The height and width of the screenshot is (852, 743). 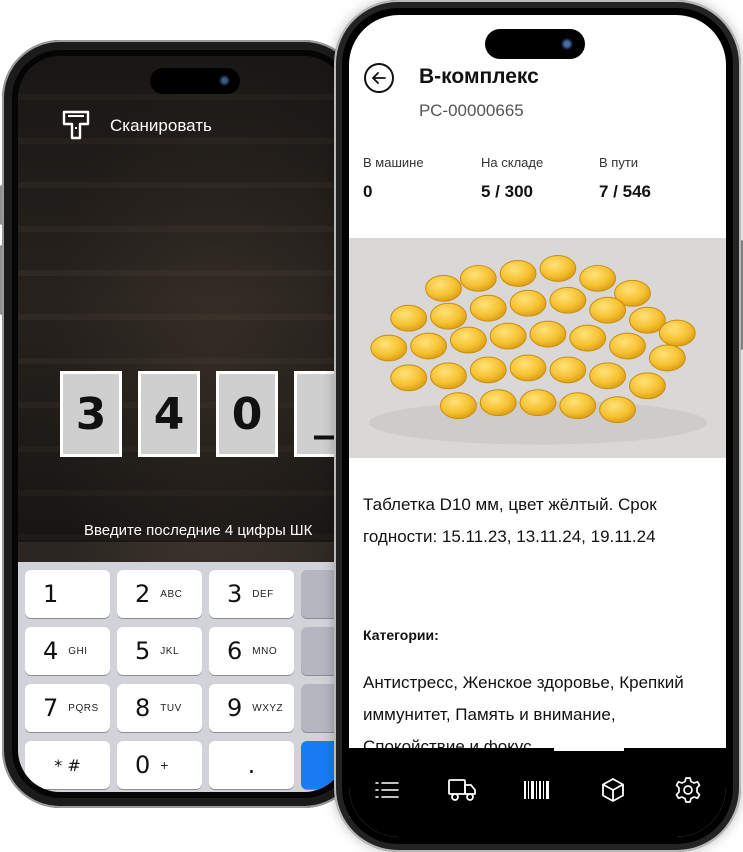 I want to click on yellow-pills-image, so click(x=538, y=349).